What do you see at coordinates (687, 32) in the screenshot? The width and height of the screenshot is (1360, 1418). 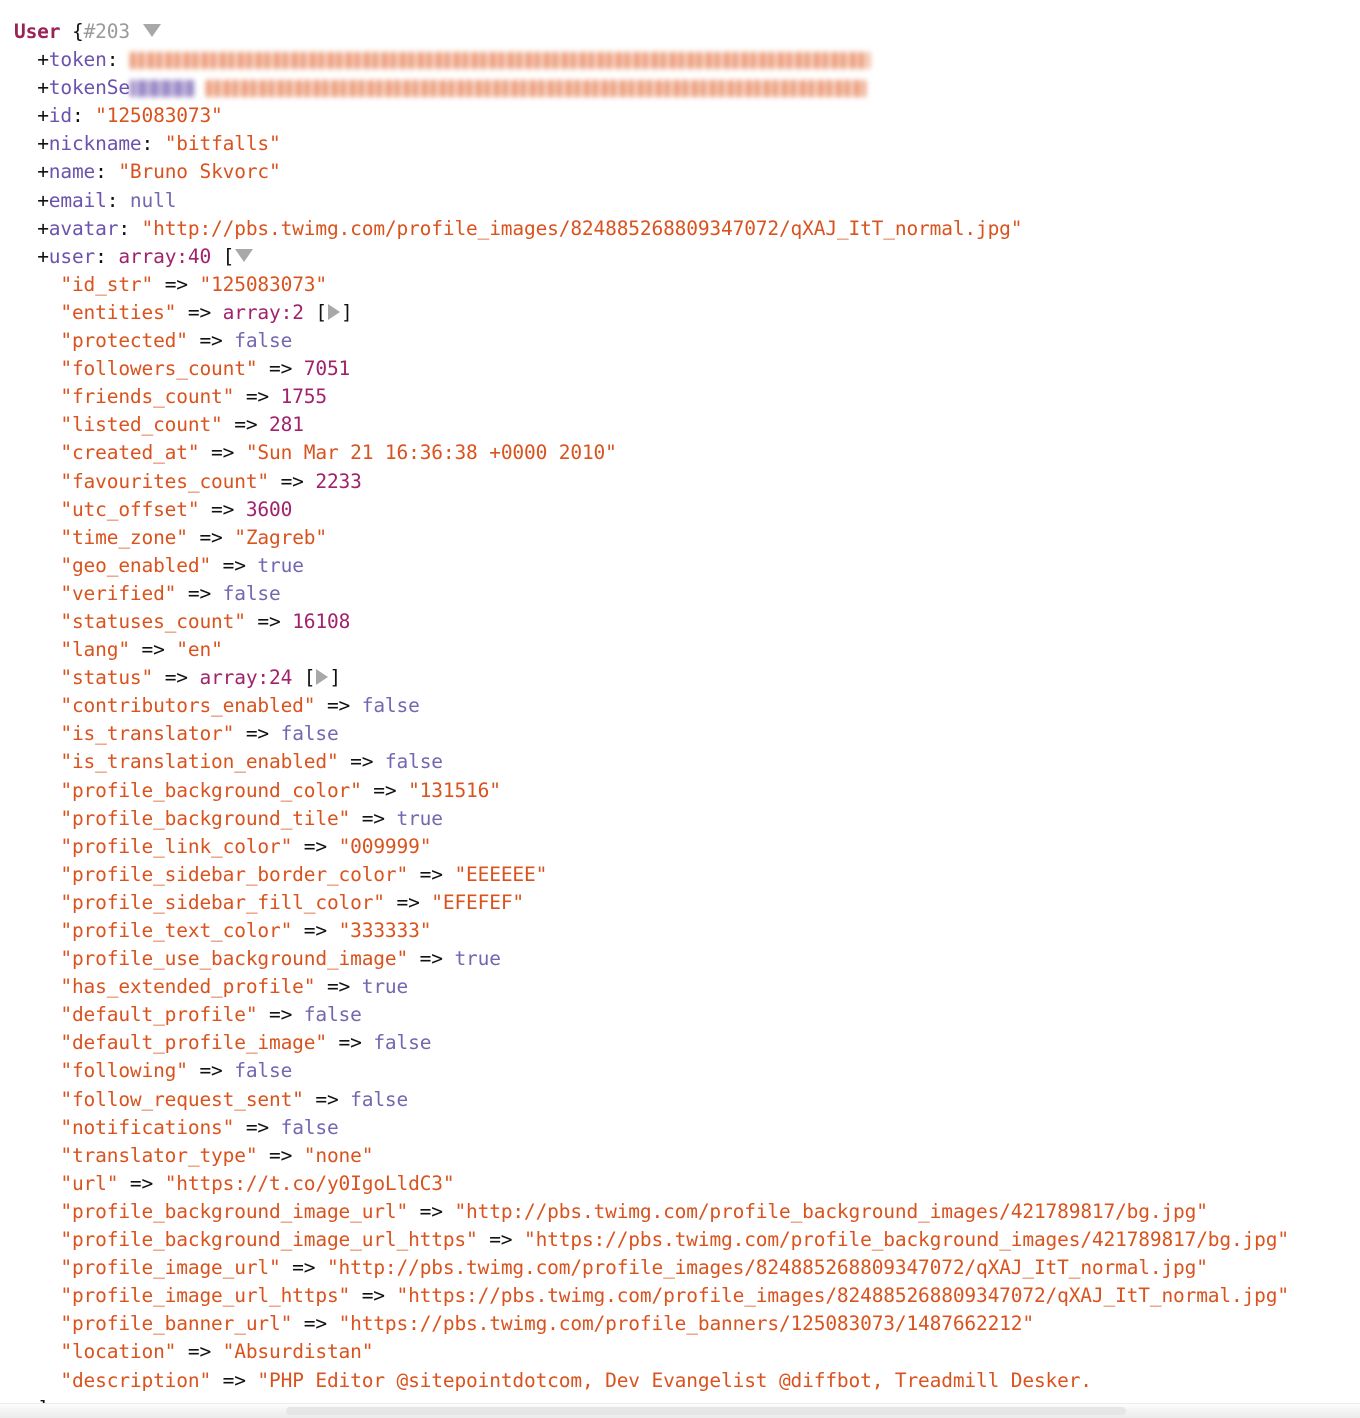 I see `object-header: User {#203` at bounding box center [687, 32].